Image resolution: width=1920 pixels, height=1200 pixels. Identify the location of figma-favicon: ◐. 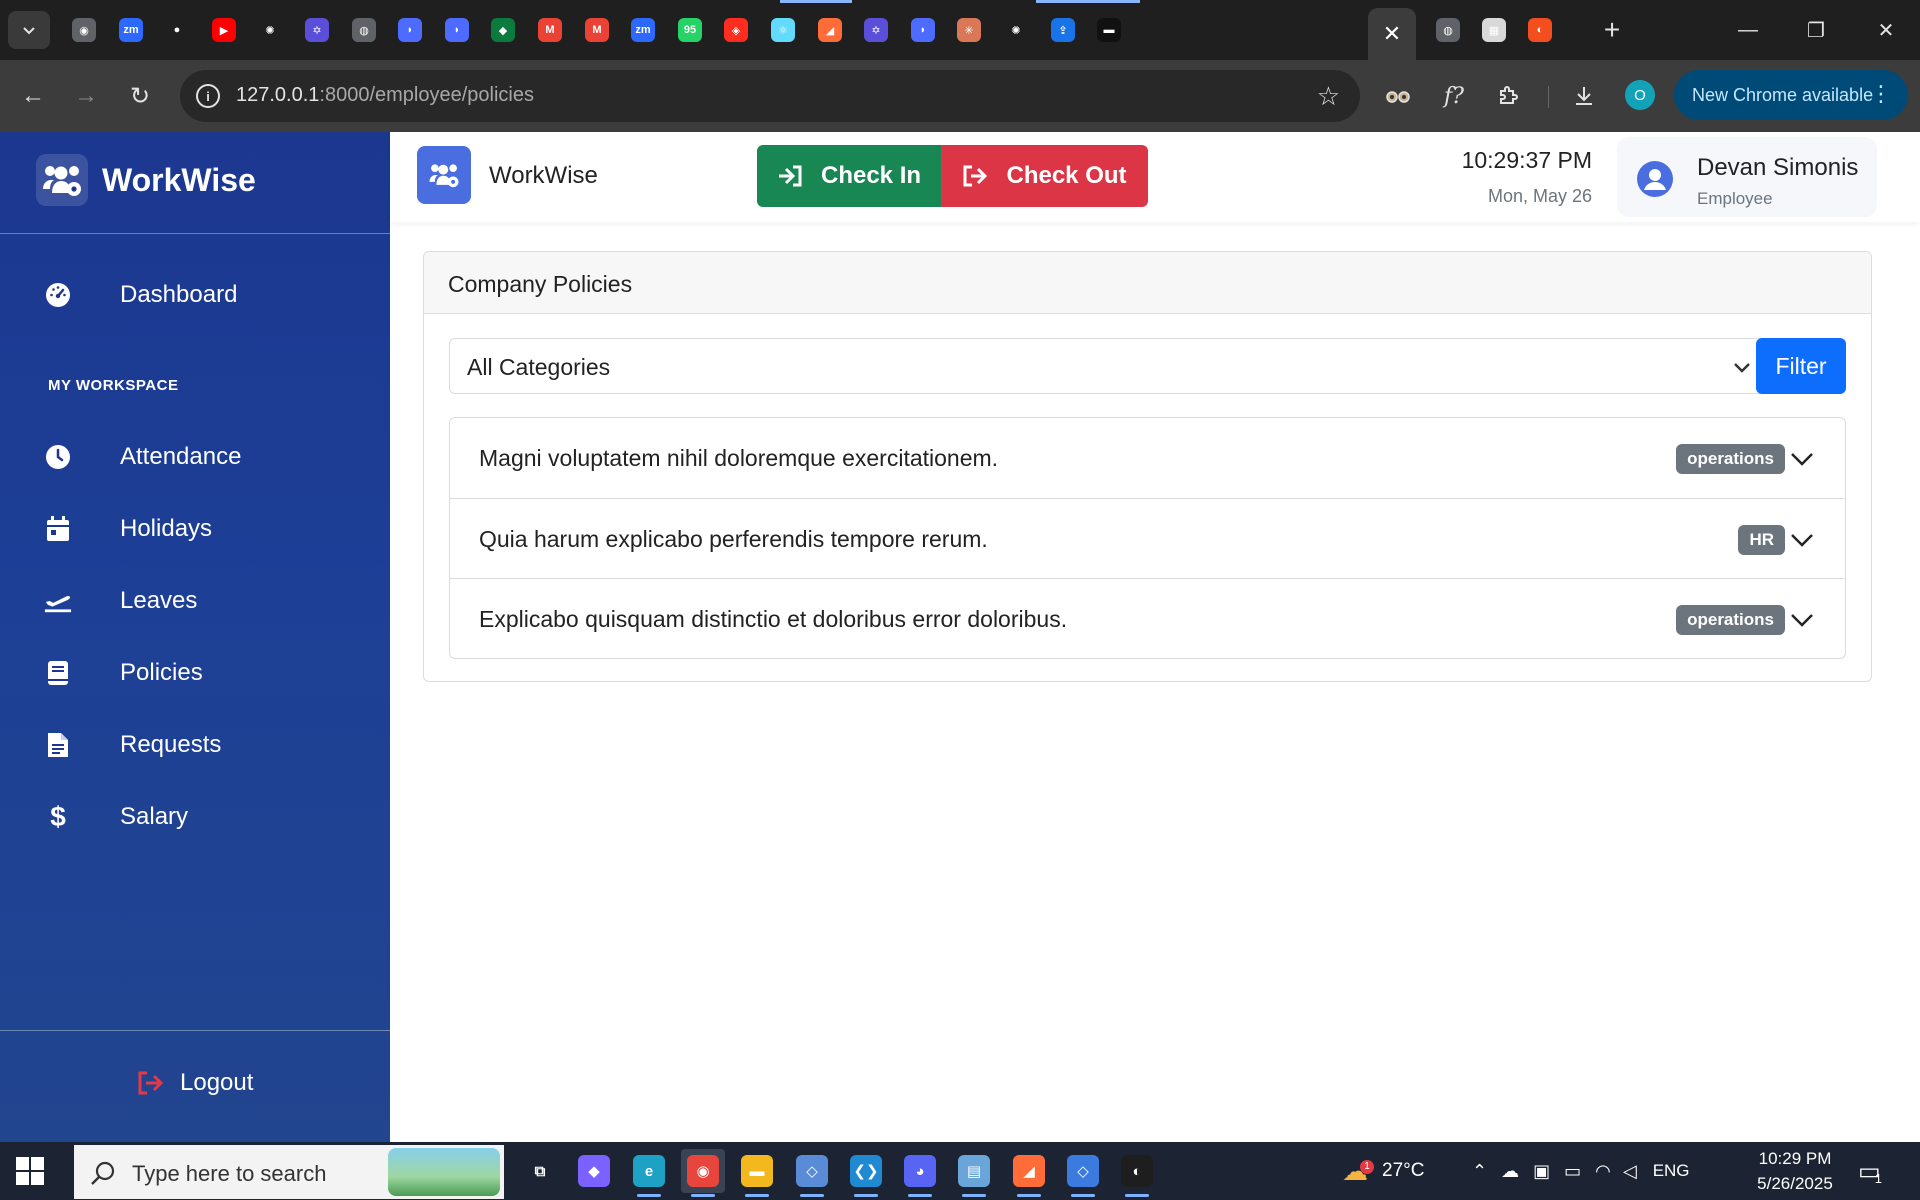
(1540, 30).